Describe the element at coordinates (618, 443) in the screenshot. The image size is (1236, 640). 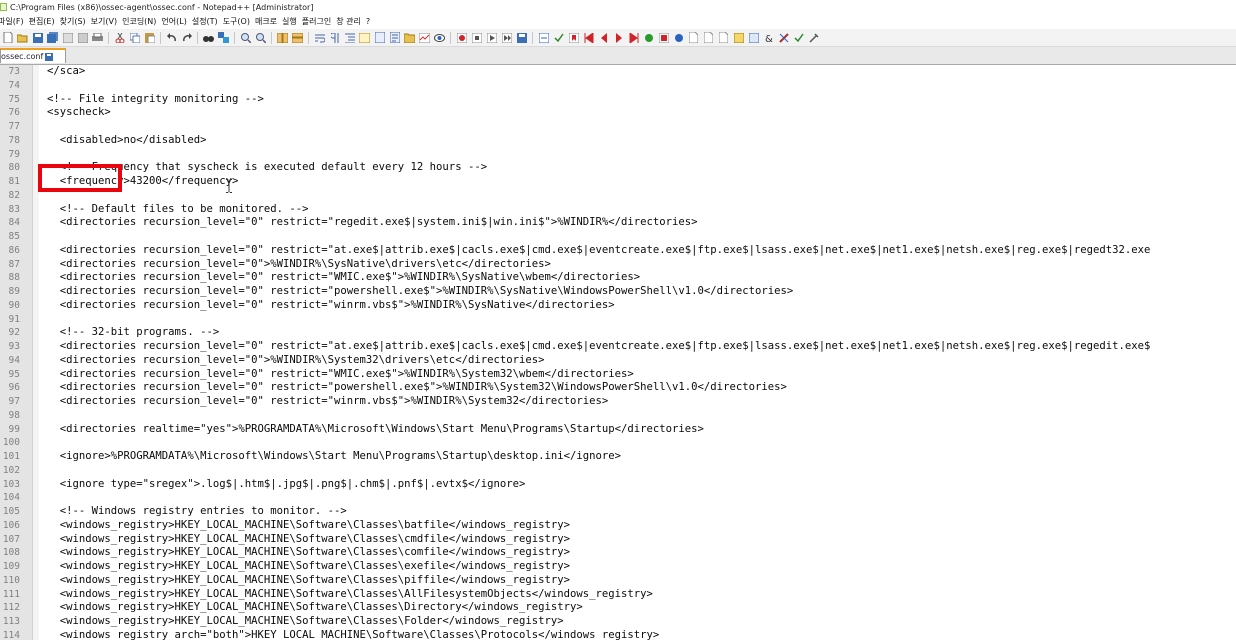
I see `code-line: 100` at that location.